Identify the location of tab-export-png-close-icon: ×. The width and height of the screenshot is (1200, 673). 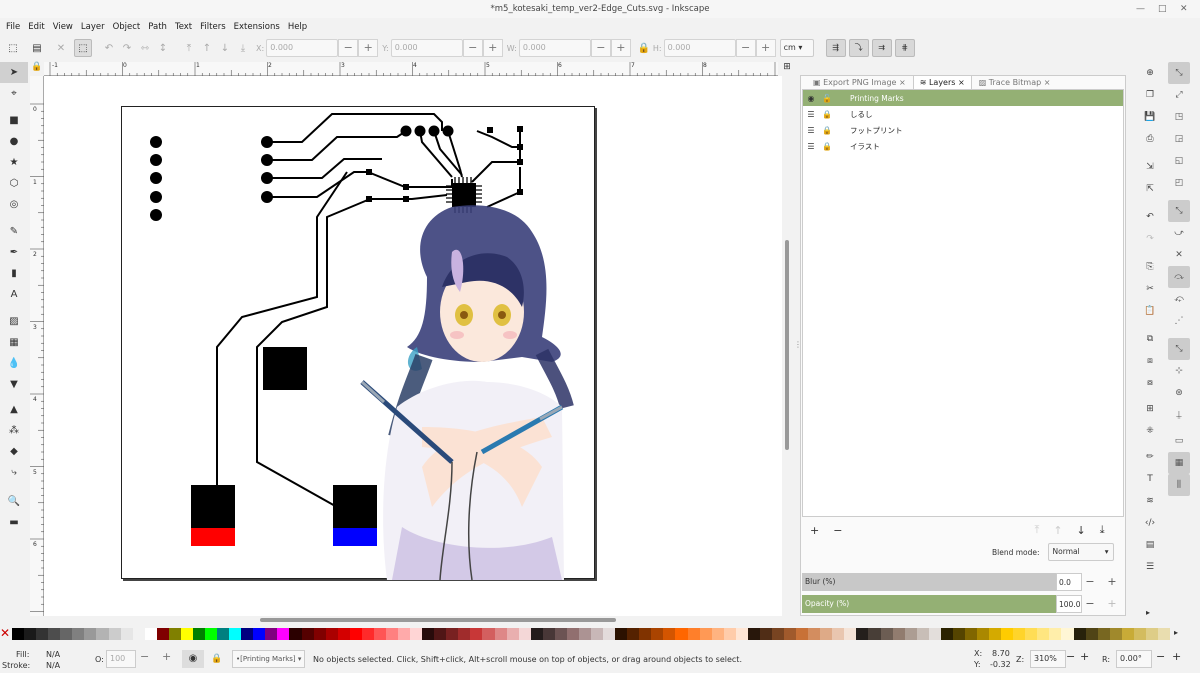
(902, 82).